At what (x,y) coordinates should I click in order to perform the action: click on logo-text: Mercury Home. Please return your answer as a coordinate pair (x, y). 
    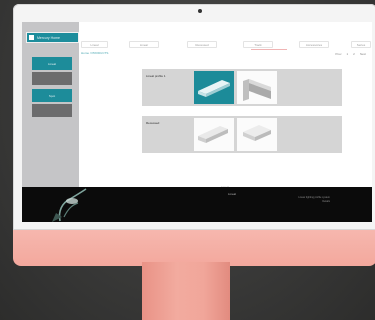
    Looking at the image, I should click on (48, 37).